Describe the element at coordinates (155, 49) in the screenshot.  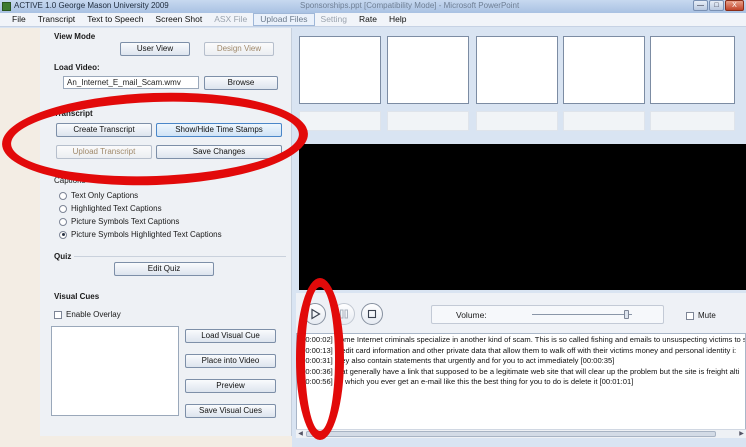
I see `user-view-button: User View` at that location.